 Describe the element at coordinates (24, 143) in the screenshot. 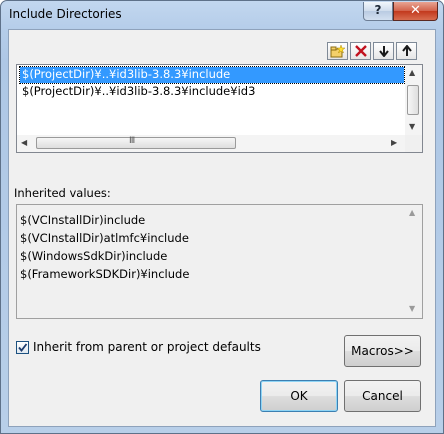

I see `scroll-left-icon: ◀` at that location.